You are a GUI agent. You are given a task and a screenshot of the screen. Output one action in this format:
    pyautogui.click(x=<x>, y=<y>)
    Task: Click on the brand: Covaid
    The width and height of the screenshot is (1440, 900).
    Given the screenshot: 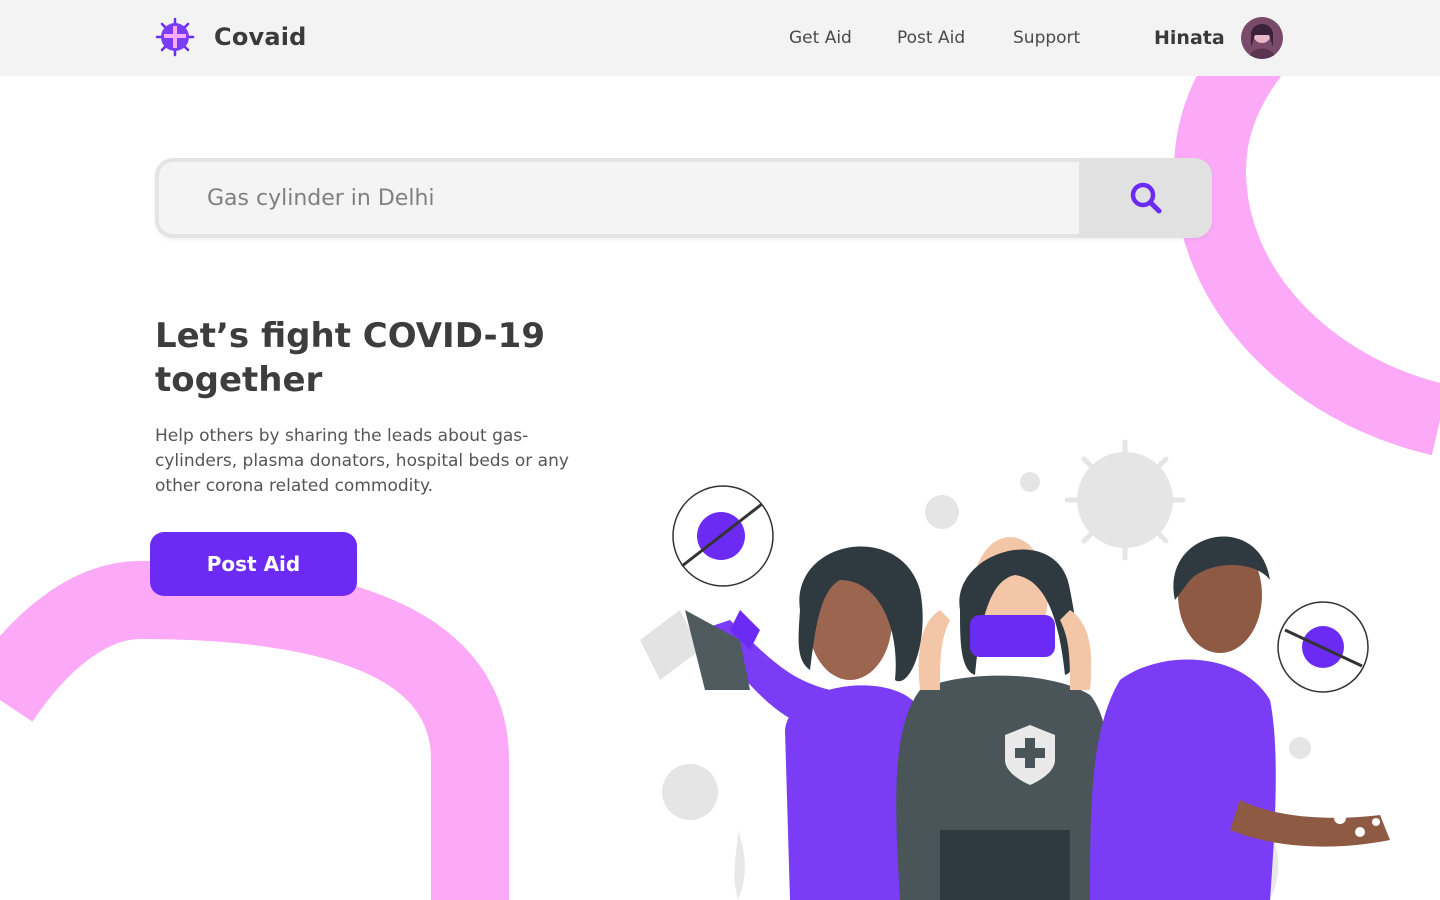 What is the action you would take?
    pyautogui.click(x=231, y=37)
    